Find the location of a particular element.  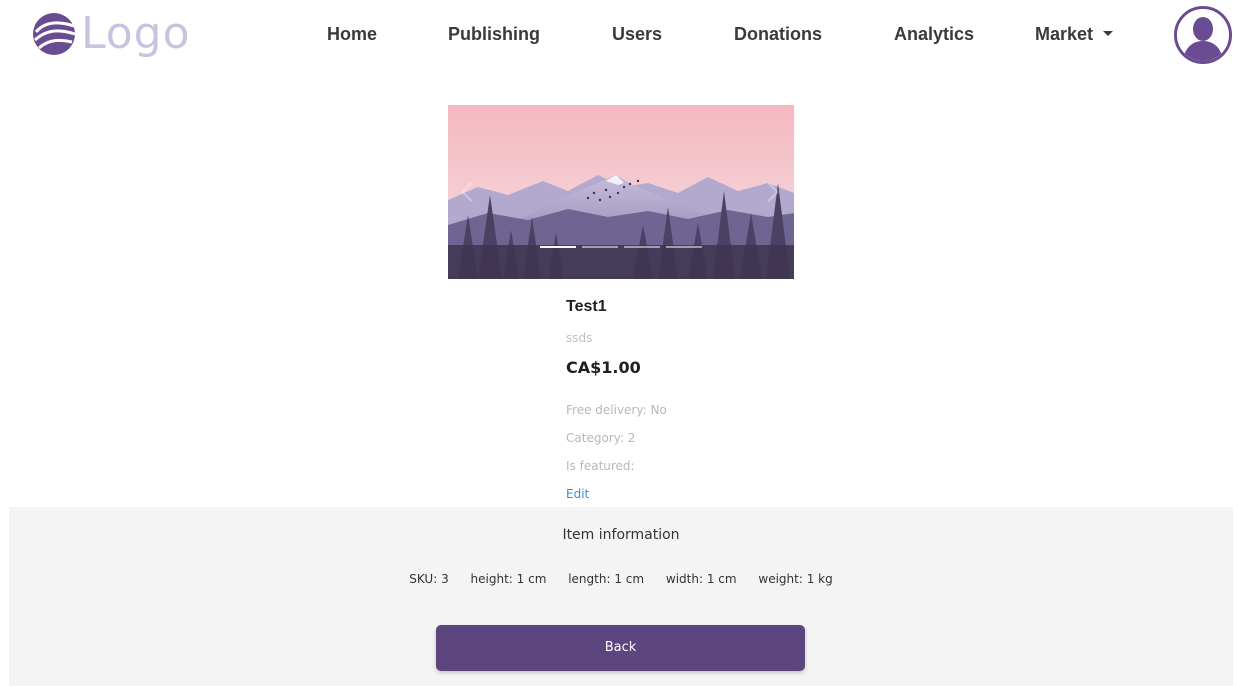

carousel-next-button is located at coordinates (772, 192).